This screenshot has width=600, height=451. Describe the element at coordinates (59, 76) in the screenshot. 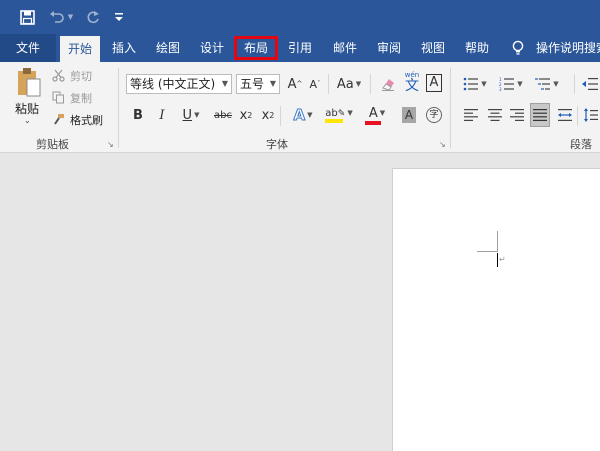

I see `scissors-icon` at that location.